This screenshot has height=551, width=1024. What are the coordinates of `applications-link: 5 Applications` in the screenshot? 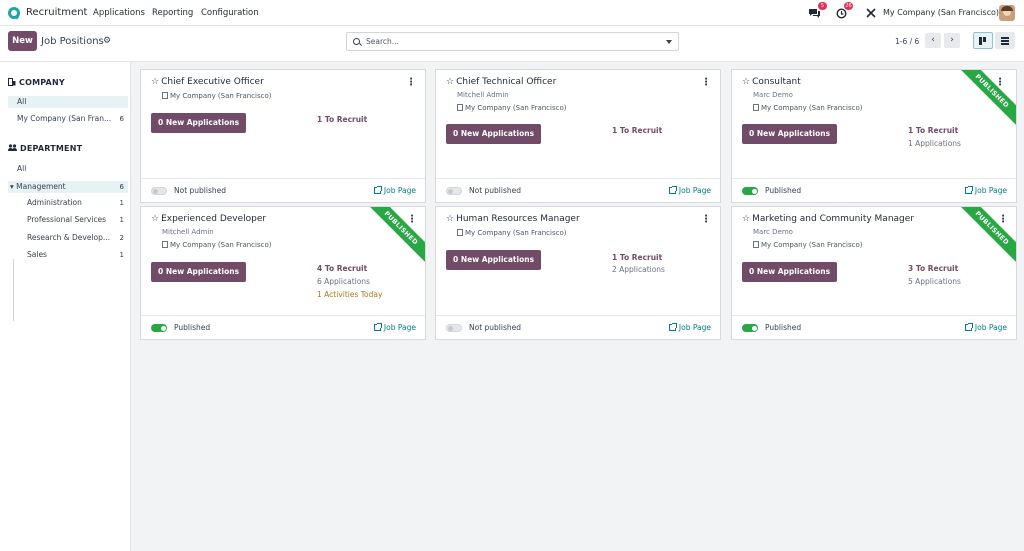 It's located at (934, 281).